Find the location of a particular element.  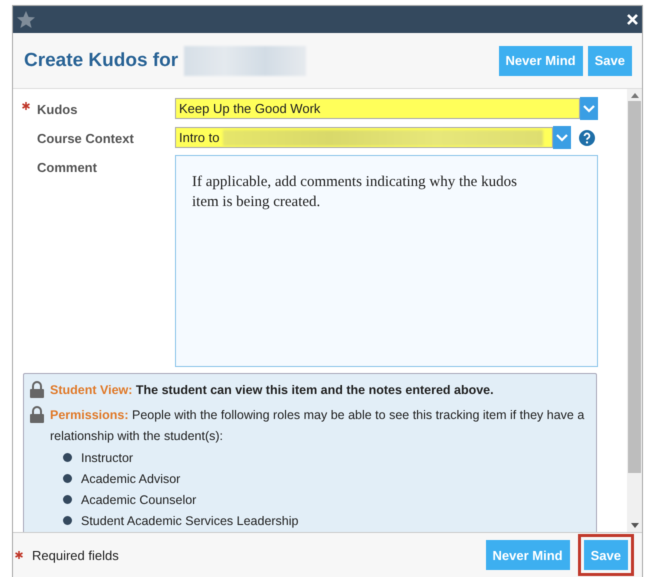

dropdown-field: Intro to is located at coordinates (364, 137).